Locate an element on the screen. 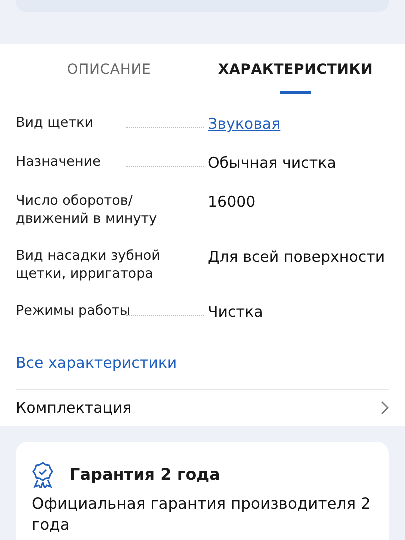  warranty-text: Официальная гарантия производителя 2 года is located at coordinates (202, 515).